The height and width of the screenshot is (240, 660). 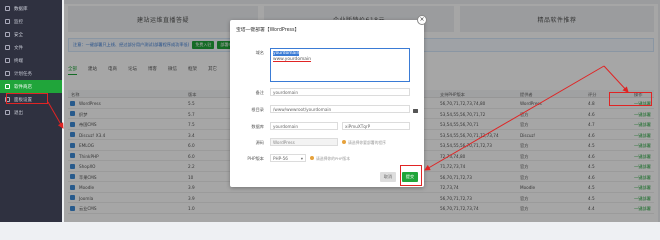 I want to click on sidebar-item-files: 文件, so click(x=31, y=47).